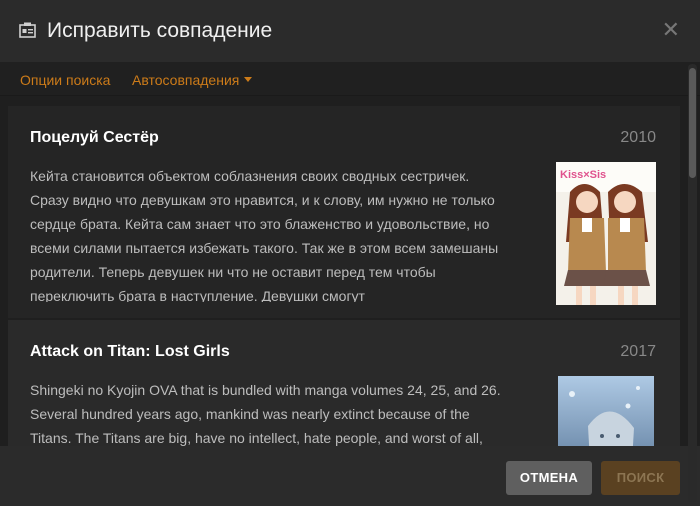 This screenshot has width=700, height=506. Describe the element at coordinates (671, 30) in the screenshot. I see `close-icon: ✕` at that location.